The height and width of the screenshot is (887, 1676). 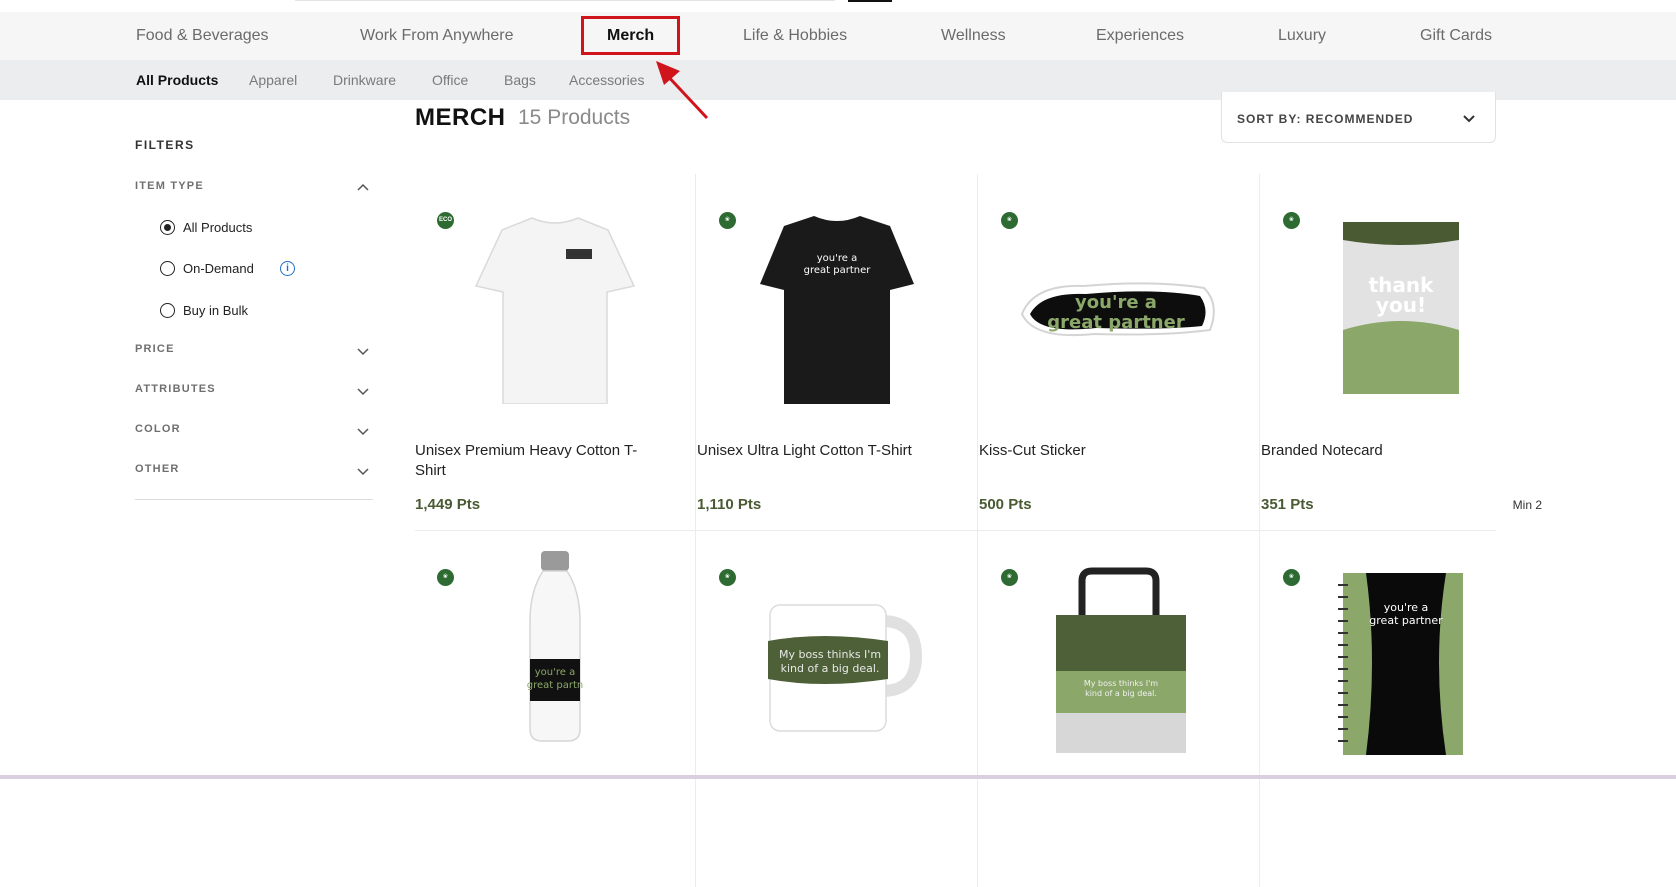 What do you see at coordinates (1401, 305) in the screenshot?
I see `svg-text: you!` at bounding box center [1401, 305].